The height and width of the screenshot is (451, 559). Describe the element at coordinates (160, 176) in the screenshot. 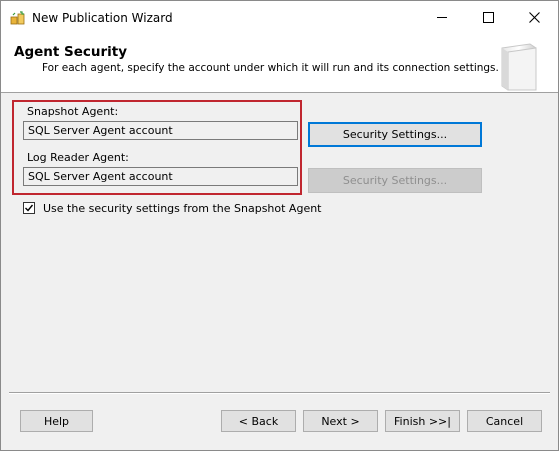

I see `log-reader-agent-account-field: SQL Server Agent account` at that location.